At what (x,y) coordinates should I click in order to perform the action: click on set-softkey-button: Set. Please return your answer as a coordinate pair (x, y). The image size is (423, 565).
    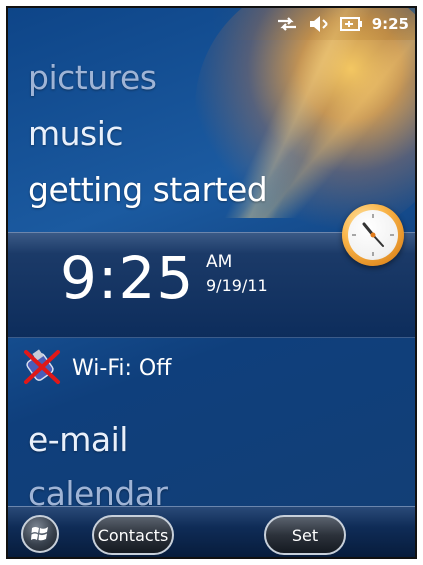
    Looking at the image, I should click on (305, 535).